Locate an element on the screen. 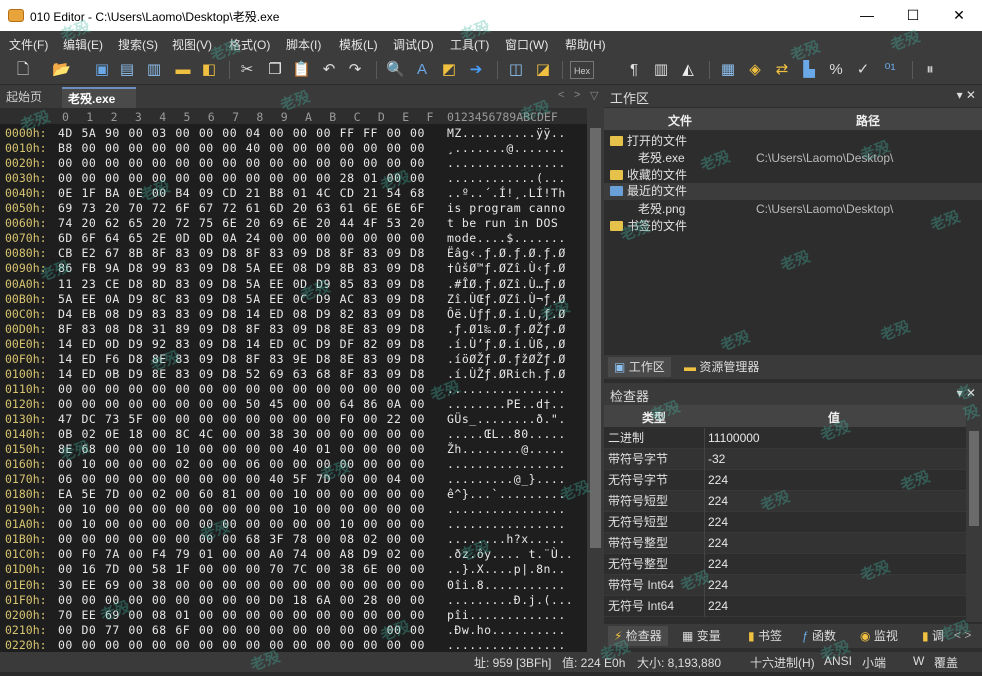 The height and width of the screenshot is (676, 982). workspace-close-icon: ▾ ✕ is located at coordinates (966, 95).